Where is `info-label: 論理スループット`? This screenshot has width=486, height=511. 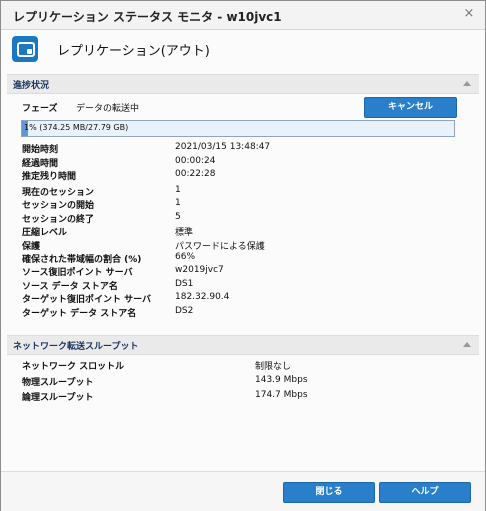 info-label: 論理スループット is located at coordinates (58, 398).